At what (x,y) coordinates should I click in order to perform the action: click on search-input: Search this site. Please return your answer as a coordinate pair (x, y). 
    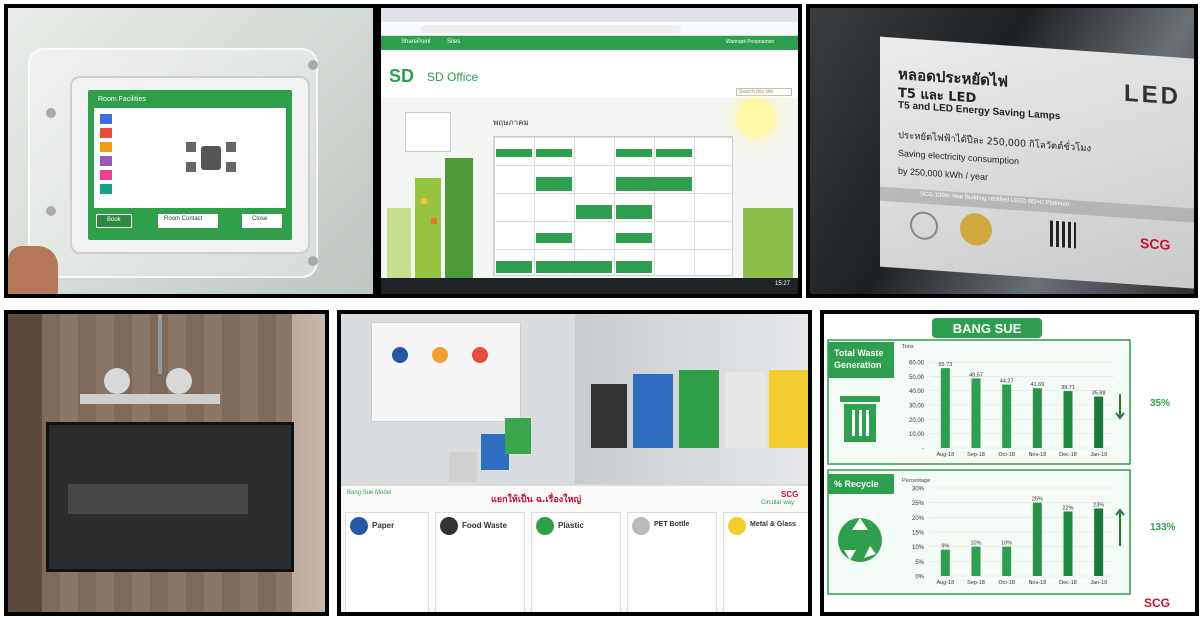
    Looking at the image, I should click on (764, 92).